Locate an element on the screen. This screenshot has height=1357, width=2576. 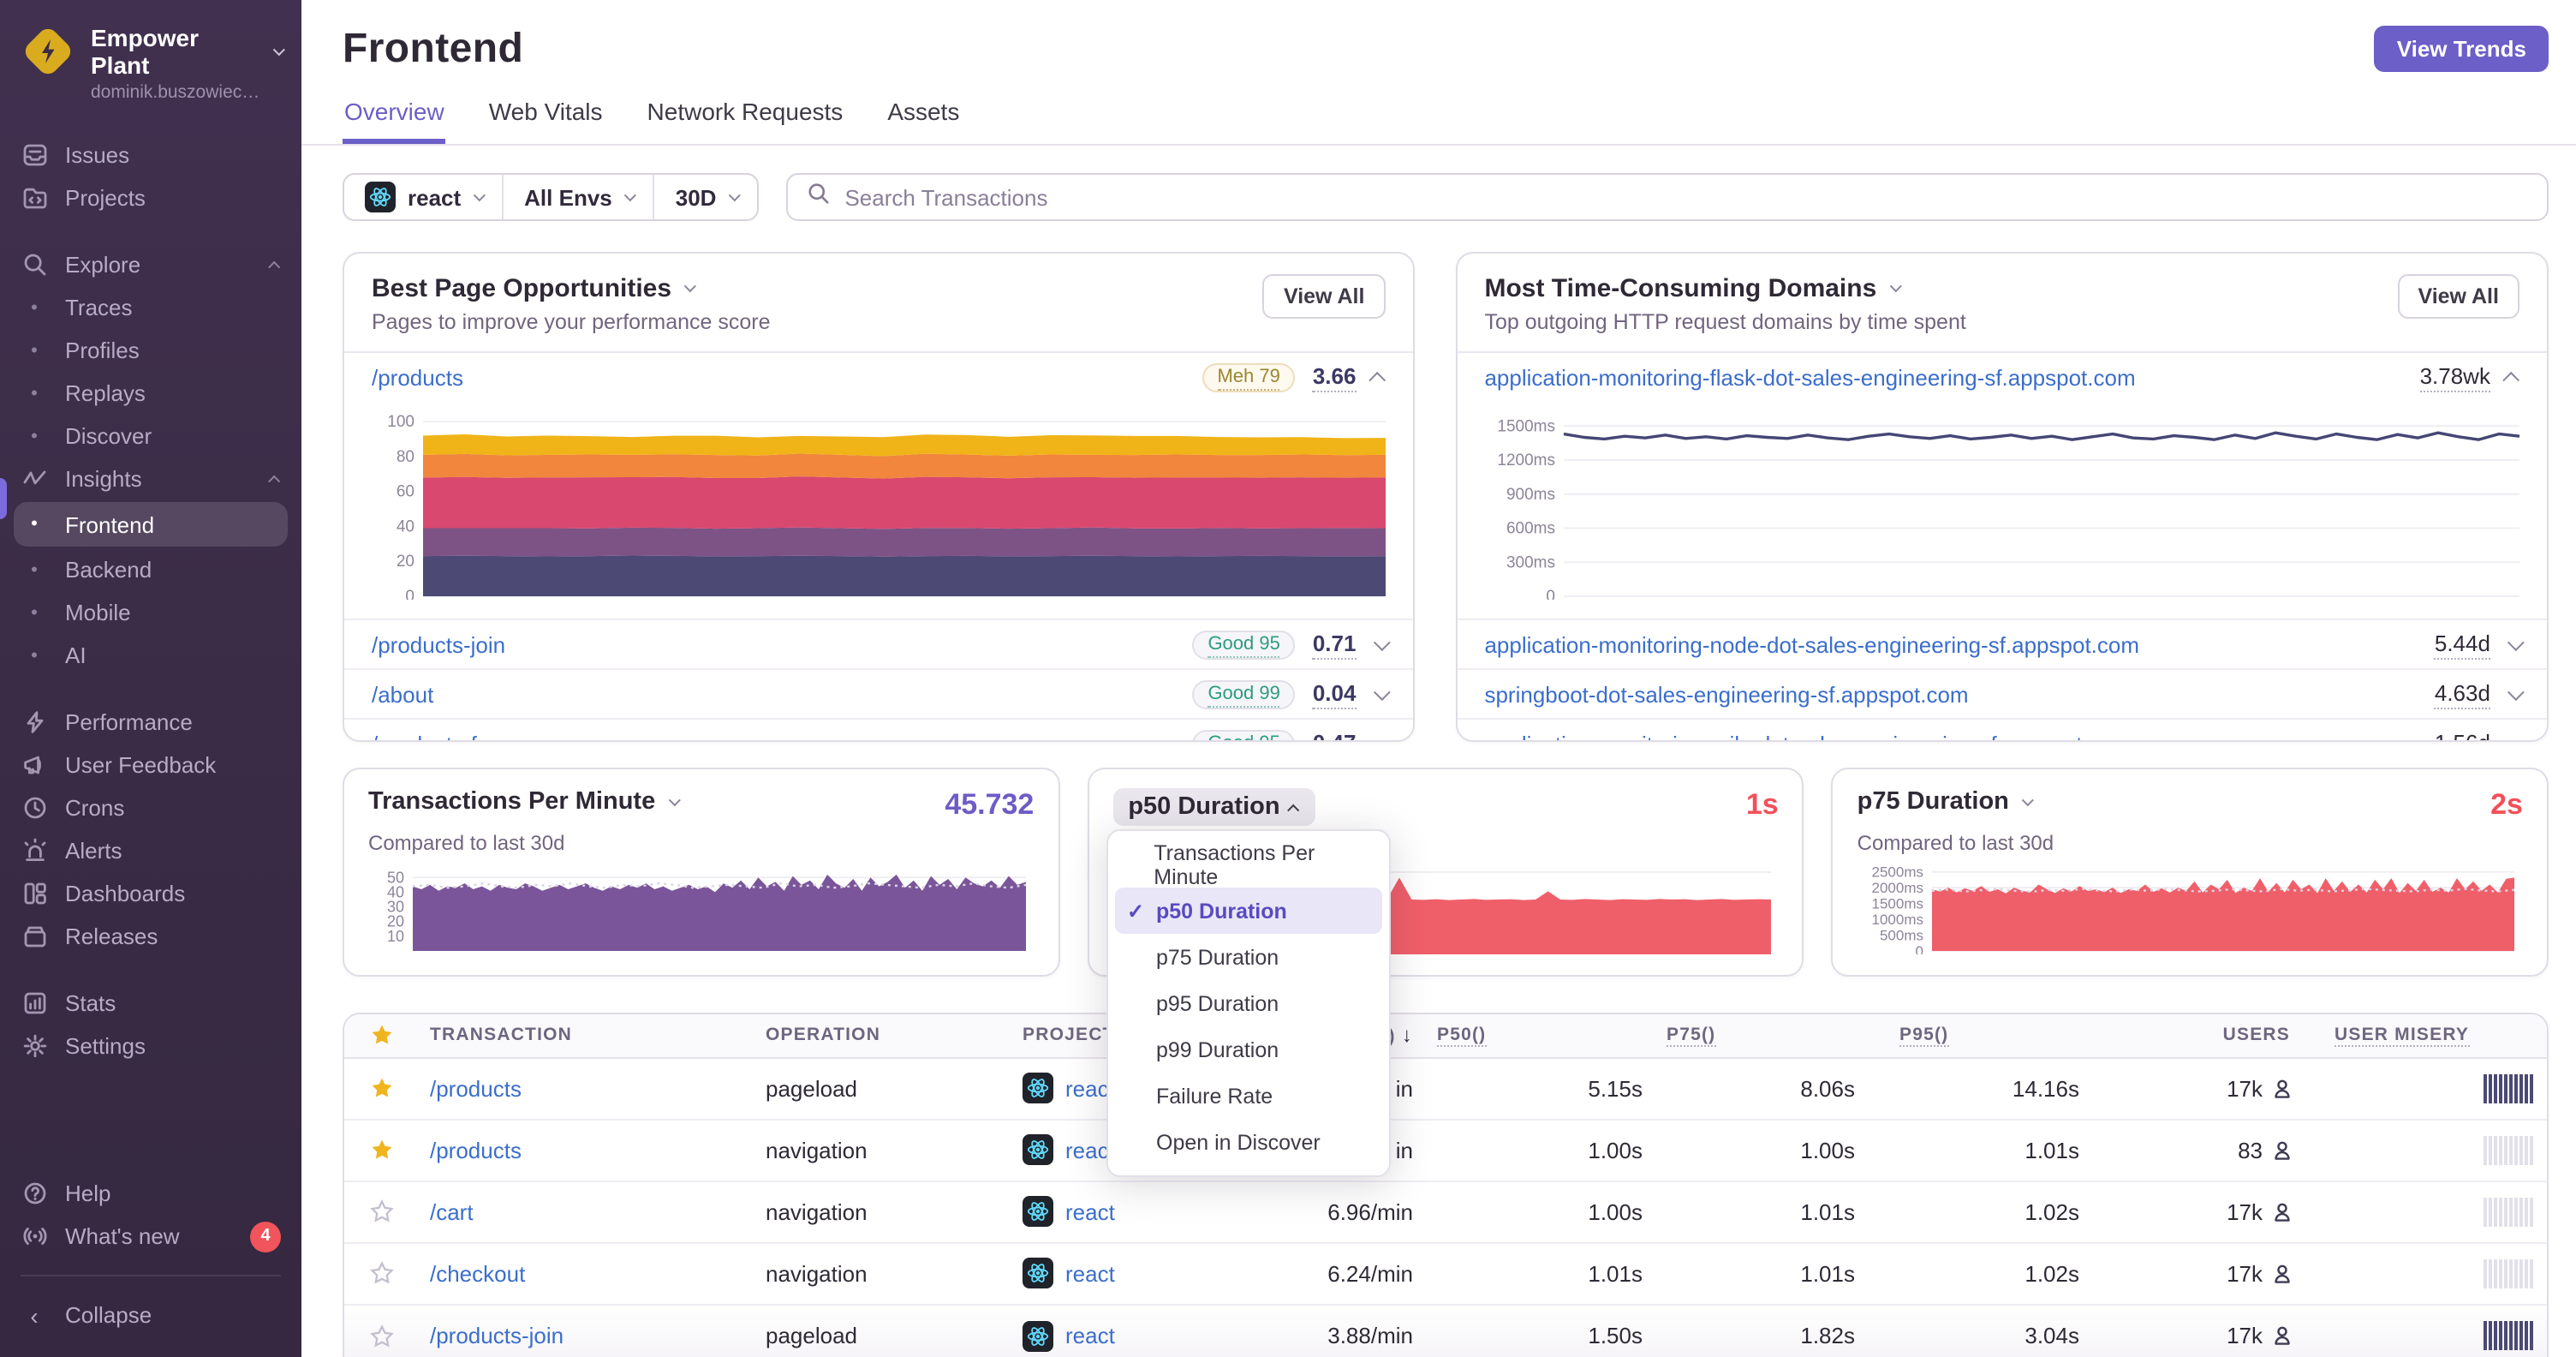
sidebar-item-releases: Releases is located at coordinates (150, 937).